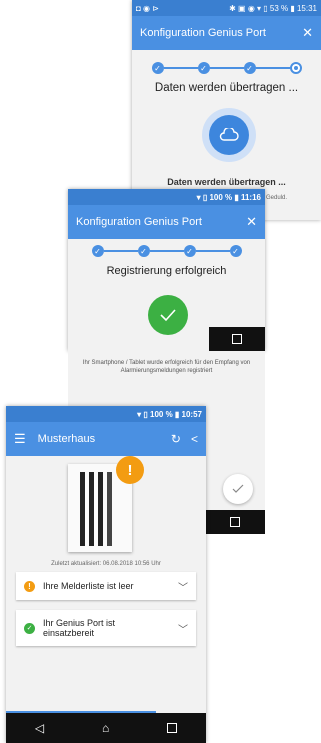  What do you see at coordinates (66, 439) in the screenshot?
I see `app-title: Musterhaus` at bounding box center [66, 439].